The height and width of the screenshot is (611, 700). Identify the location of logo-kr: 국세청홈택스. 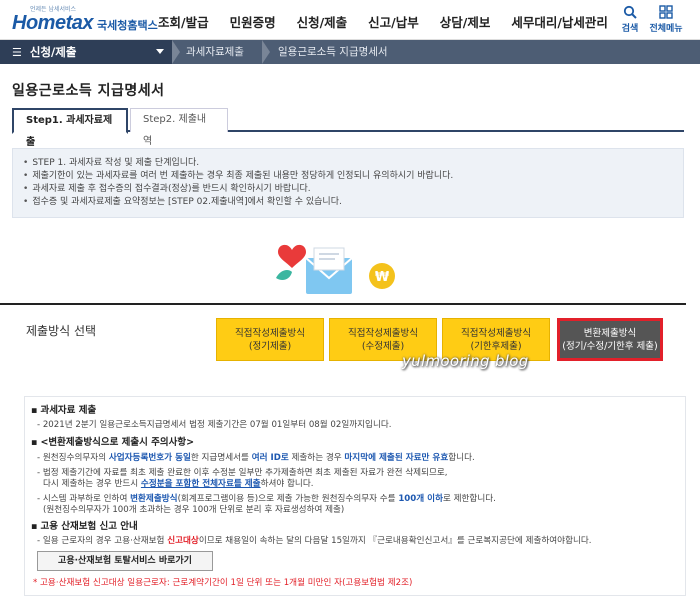
(127, 25).